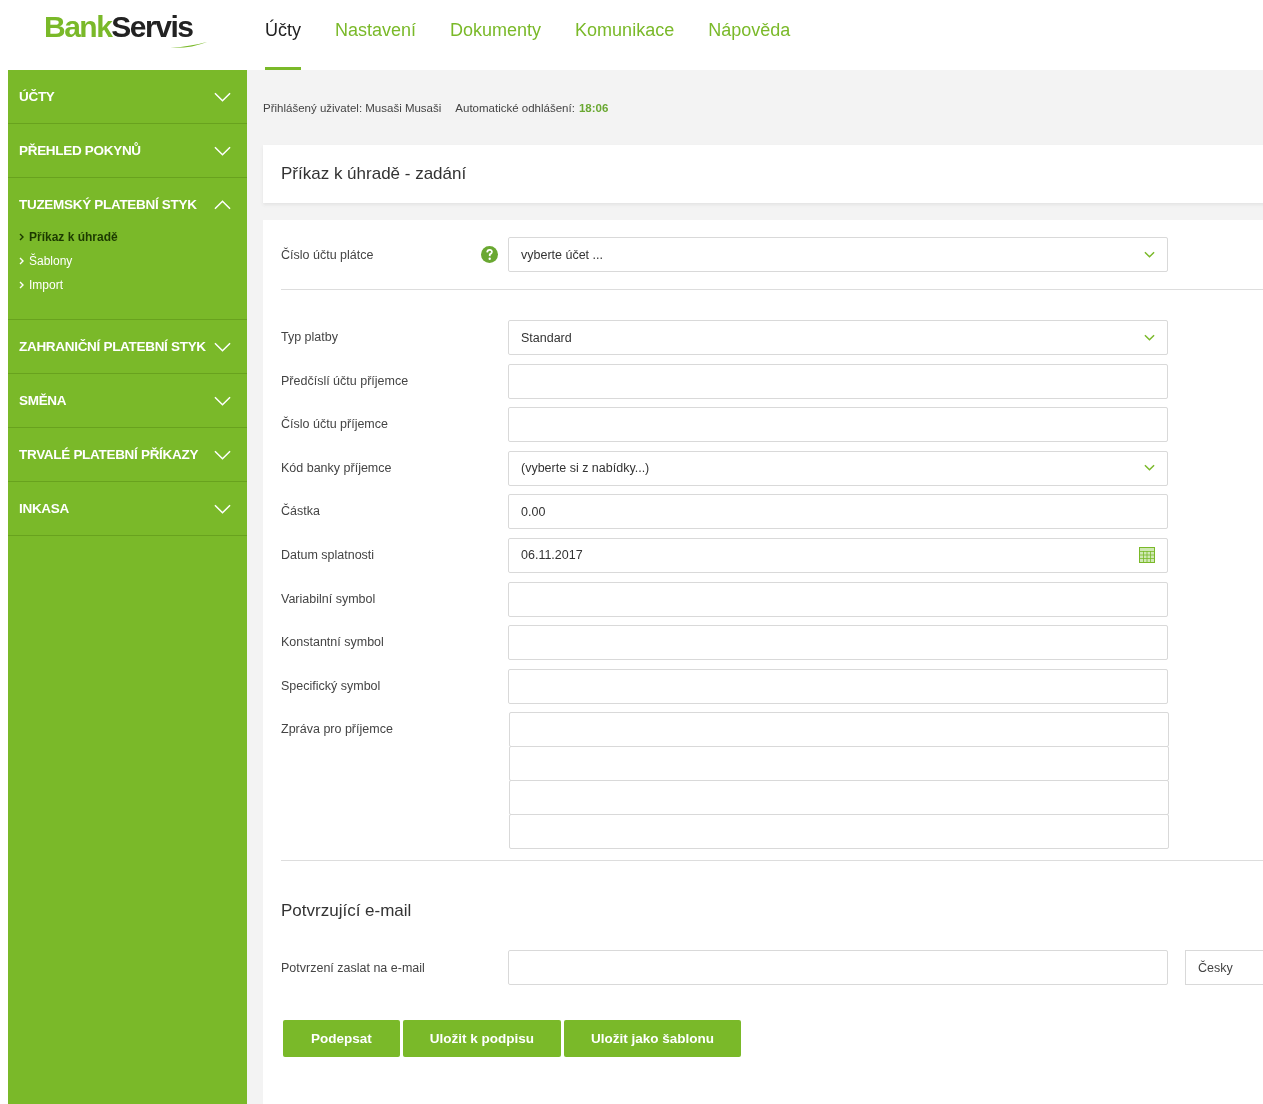  What do you see at coordinates (341, 1039) in the screenshot?
I see `action-button: Podepsat` at bounding box center [341, 1039].